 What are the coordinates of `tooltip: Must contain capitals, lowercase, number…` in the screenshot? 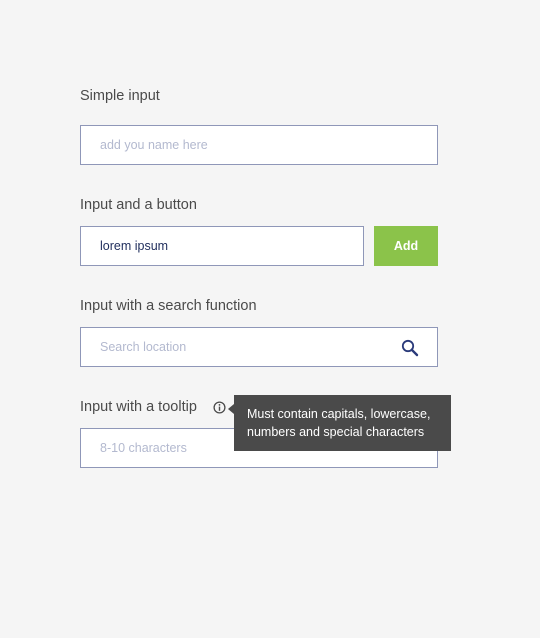 It's located at (339, 423).